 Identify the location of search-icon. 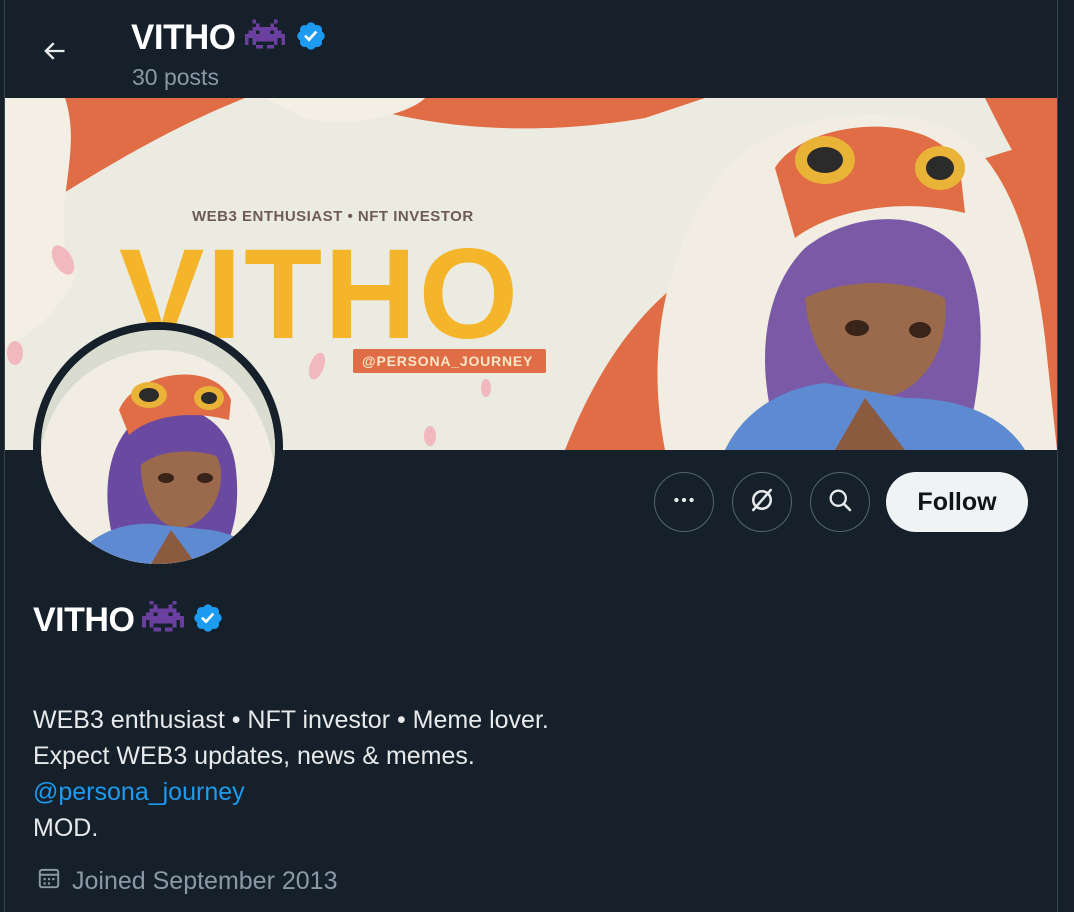
(840, 502).